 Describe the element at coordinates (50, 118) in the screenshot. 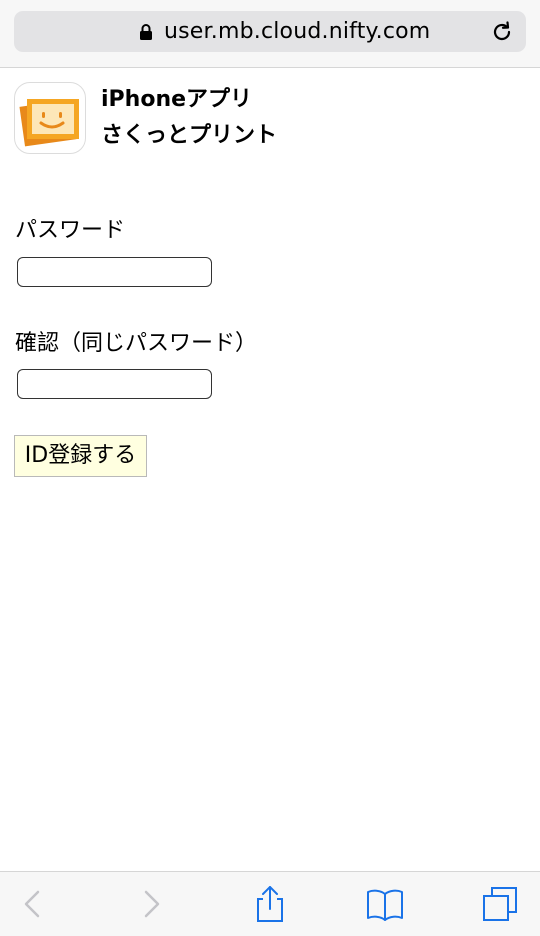

I see `smiley-photo-icon` at that location.